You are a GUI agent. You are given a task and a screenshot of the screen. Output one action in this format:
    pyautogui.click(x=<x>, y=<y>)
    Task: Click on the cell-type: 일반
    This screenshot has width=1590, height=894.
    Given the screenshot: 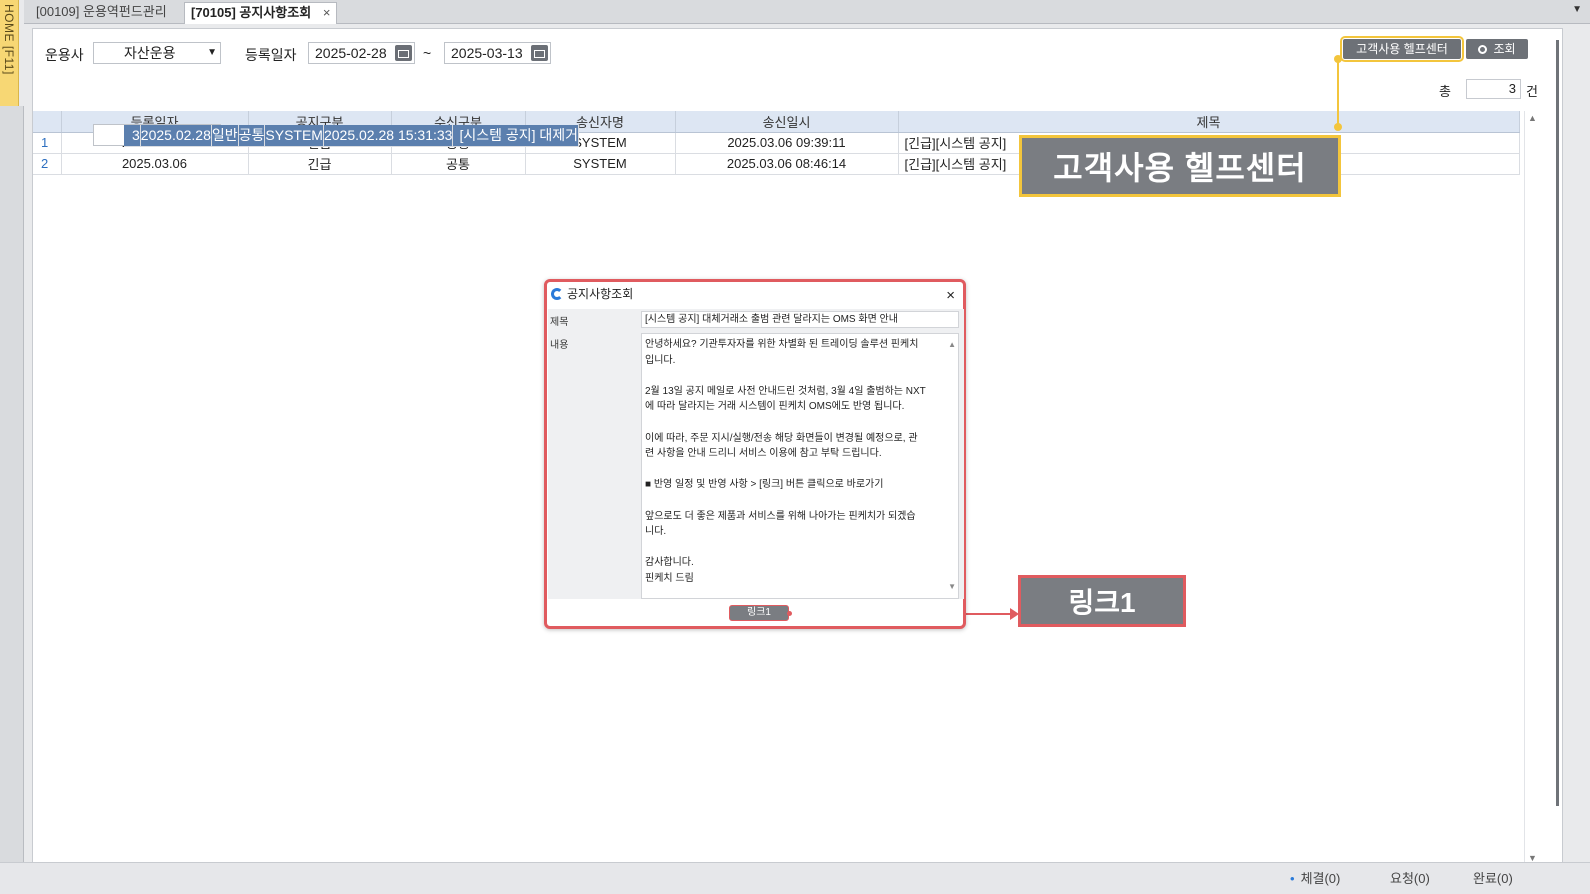 What is the action you would take?
    pyautogui.click(x=225, y=136)
    